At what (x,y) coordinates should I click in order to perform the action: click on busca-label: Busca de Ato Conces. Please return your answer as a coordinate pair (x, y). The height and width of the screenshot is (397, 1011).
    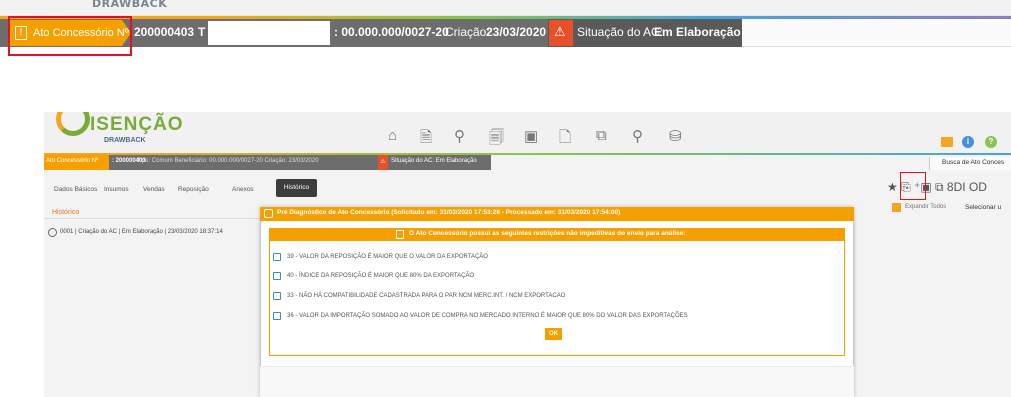
    Looking at the image, I should click on (973, 162).